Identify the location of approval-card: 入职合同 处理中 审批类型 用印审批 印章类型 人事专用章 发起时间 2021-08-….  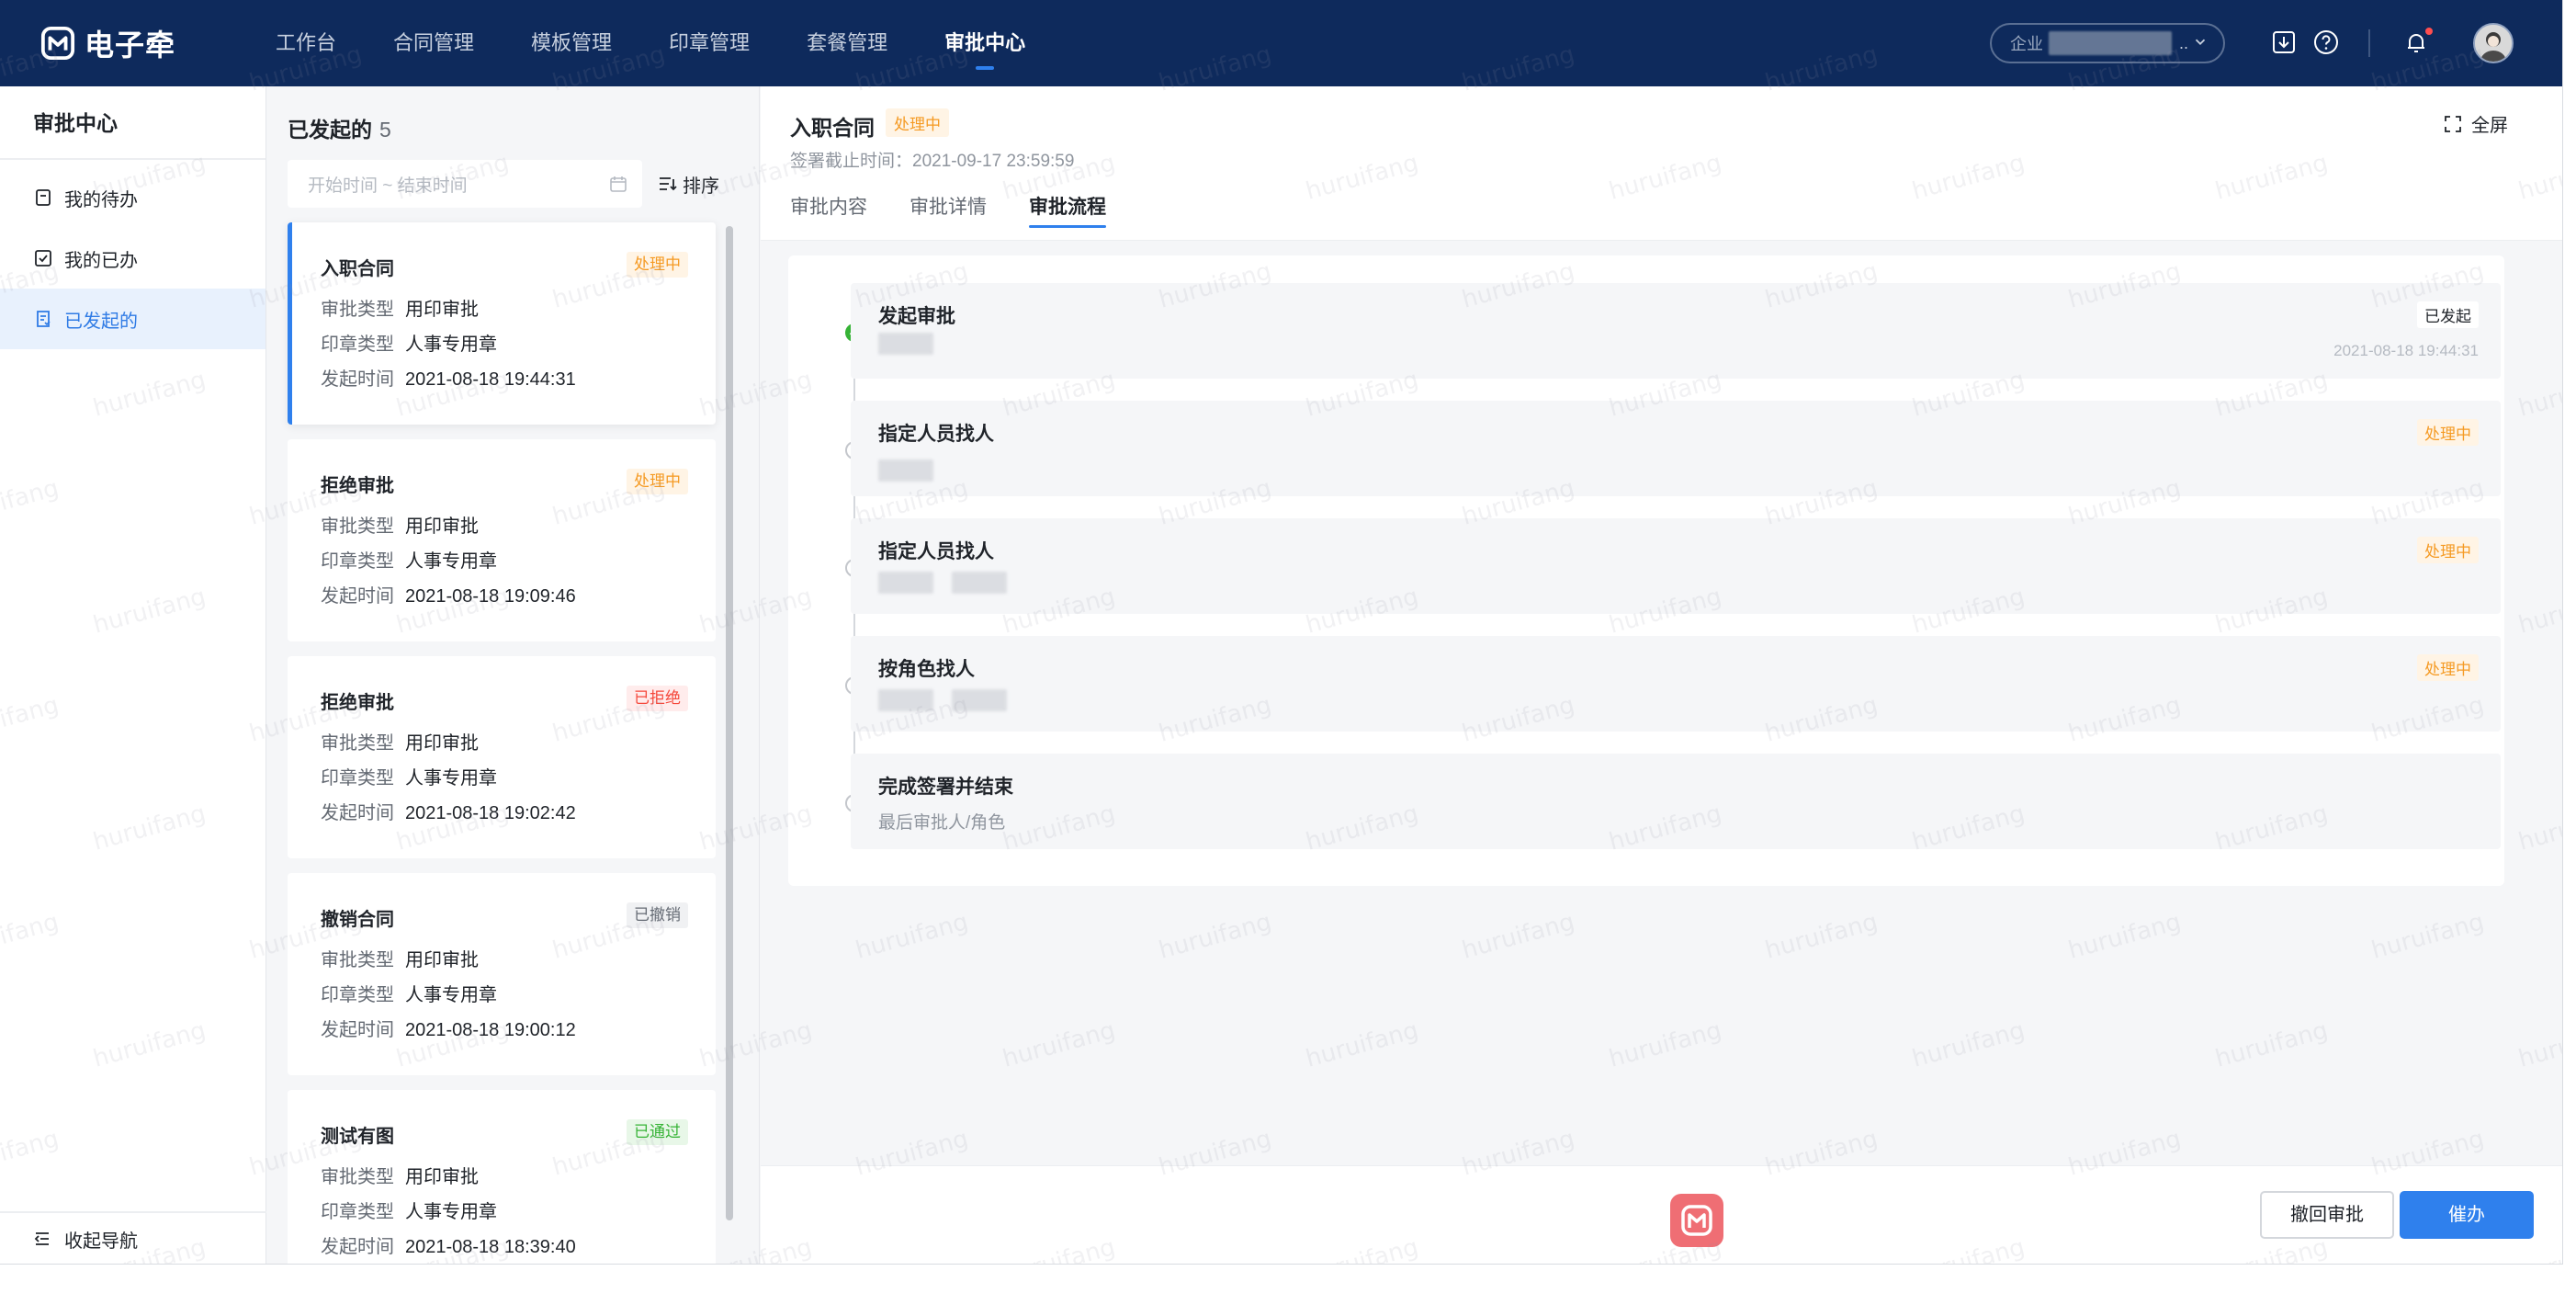
(502, 323).